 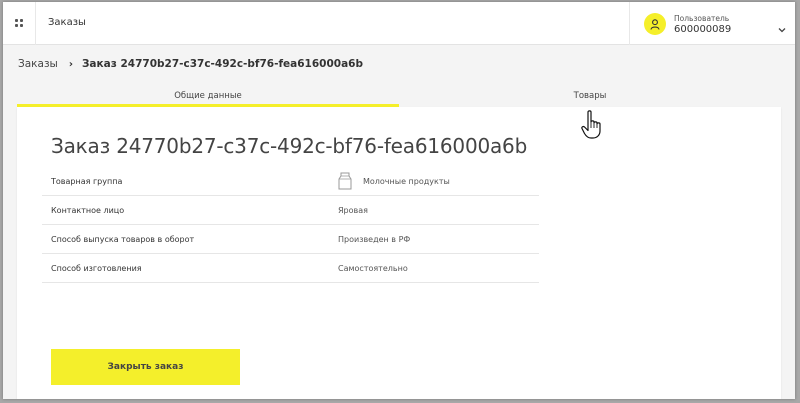 What do you see at coordinates (88, 210) in the screenshot?
I see `detail-label: Контактное лицо` at bounding box center [88, 210].